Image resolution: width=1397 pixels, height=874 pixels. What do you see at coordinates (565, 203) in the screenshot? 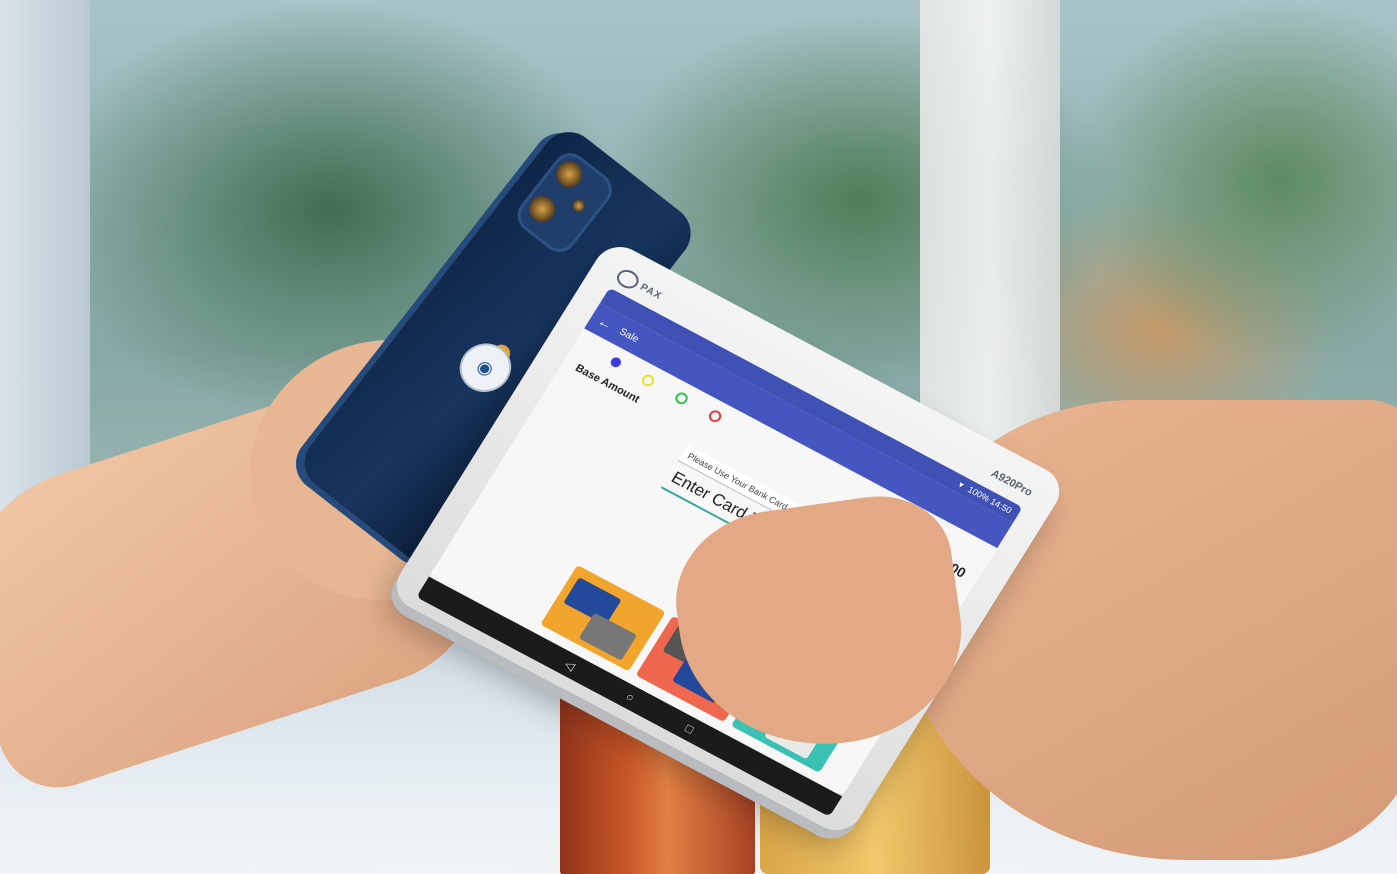
I see `camera-module` at bounding box center [565, 203].